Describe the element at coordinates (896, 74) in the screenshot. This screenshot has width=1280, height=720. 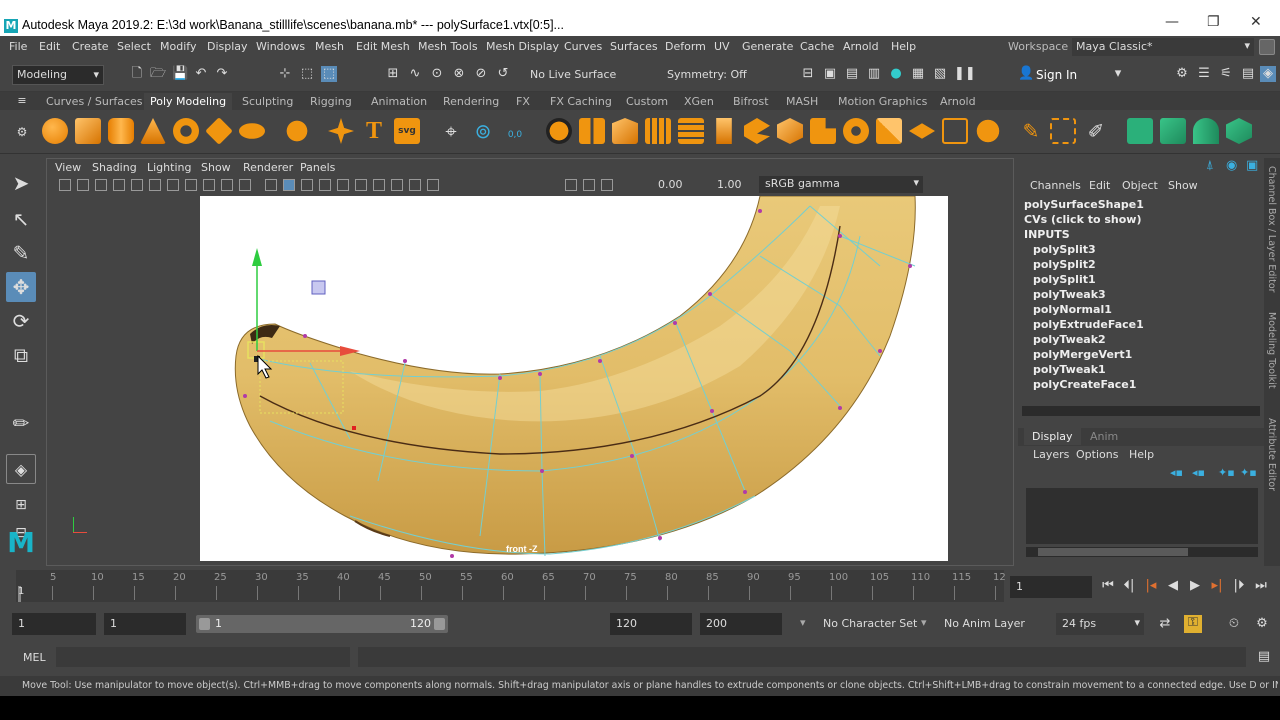
I see `hypershade-icon: ●` at that location.